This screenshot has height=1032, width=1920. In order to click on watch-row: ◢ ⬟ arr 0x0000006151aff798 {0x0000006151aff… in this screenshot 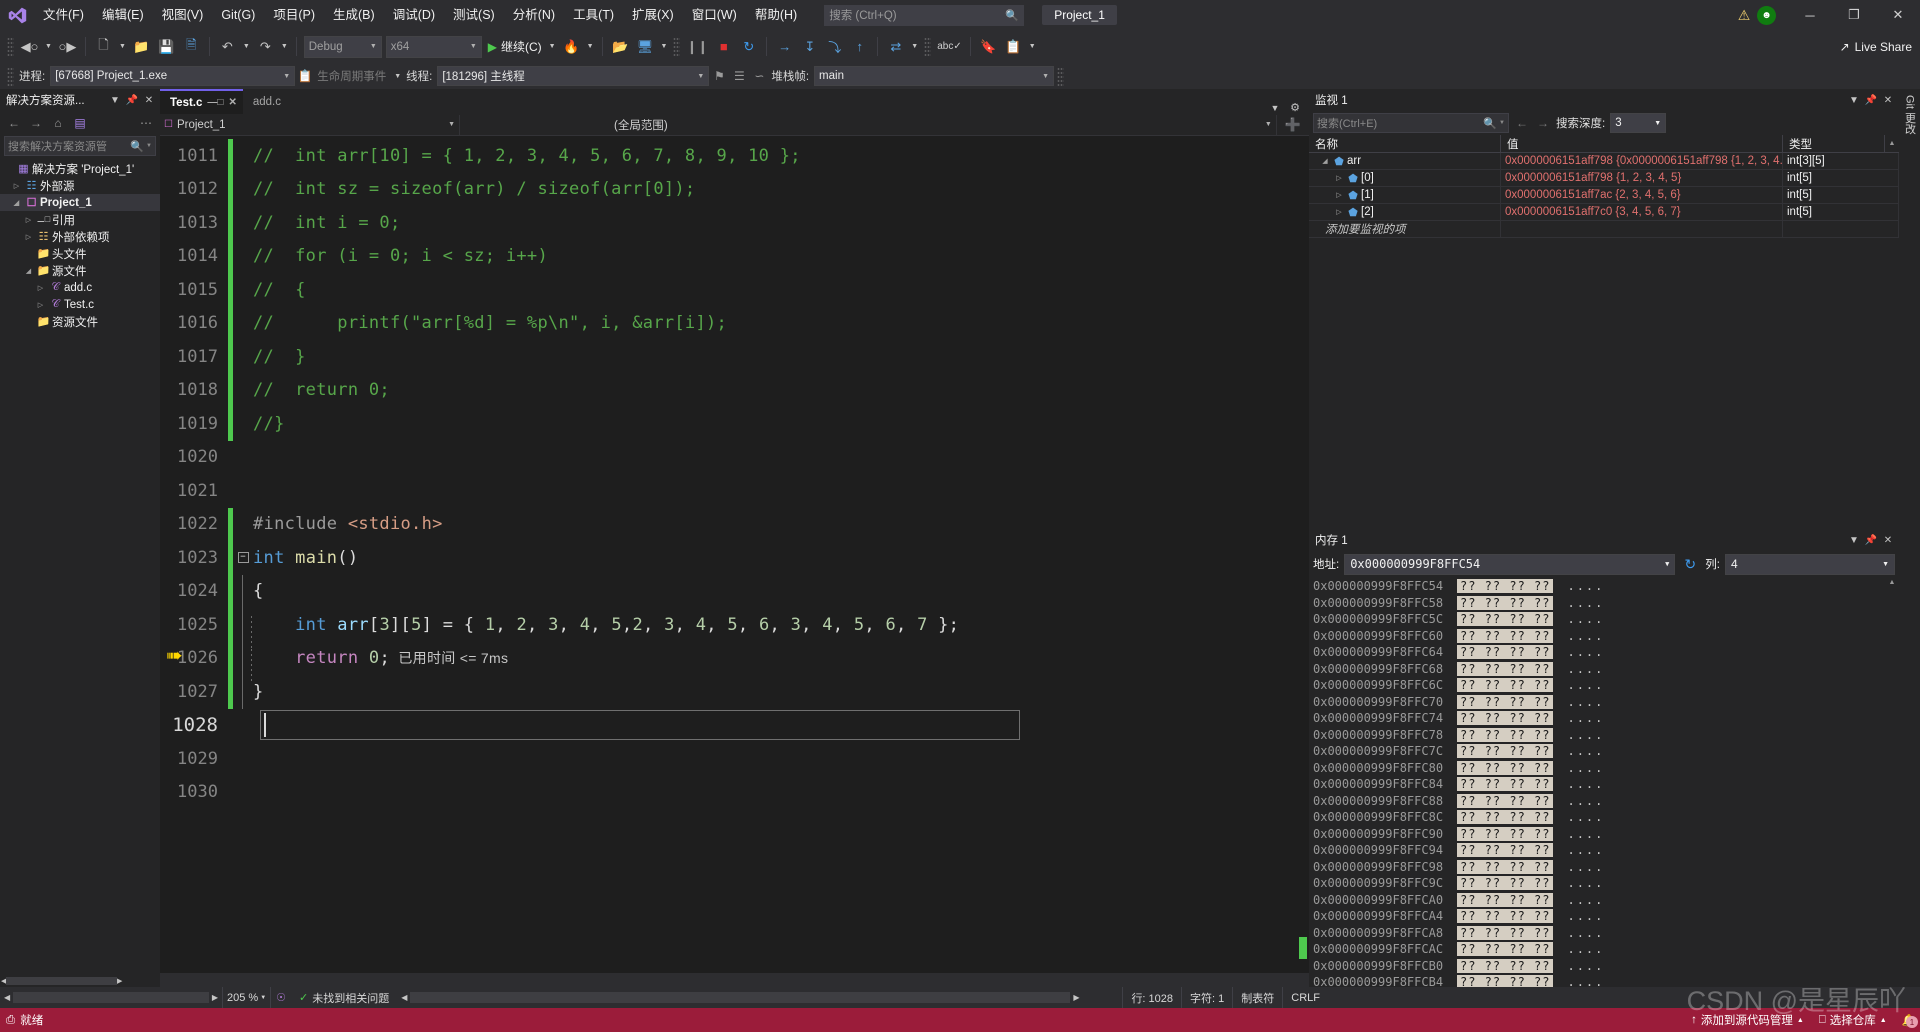, I will do `click(1604, 161)`.